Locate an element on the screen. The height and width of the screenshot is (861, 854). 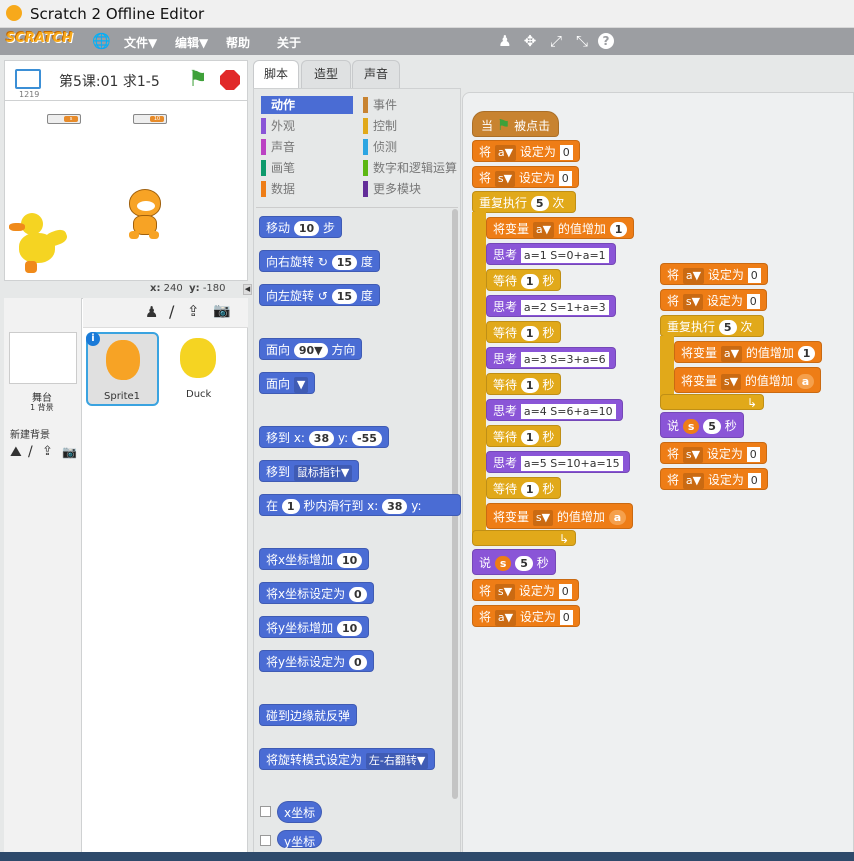
category-data: 数据 is located at coordinates (307, 189).